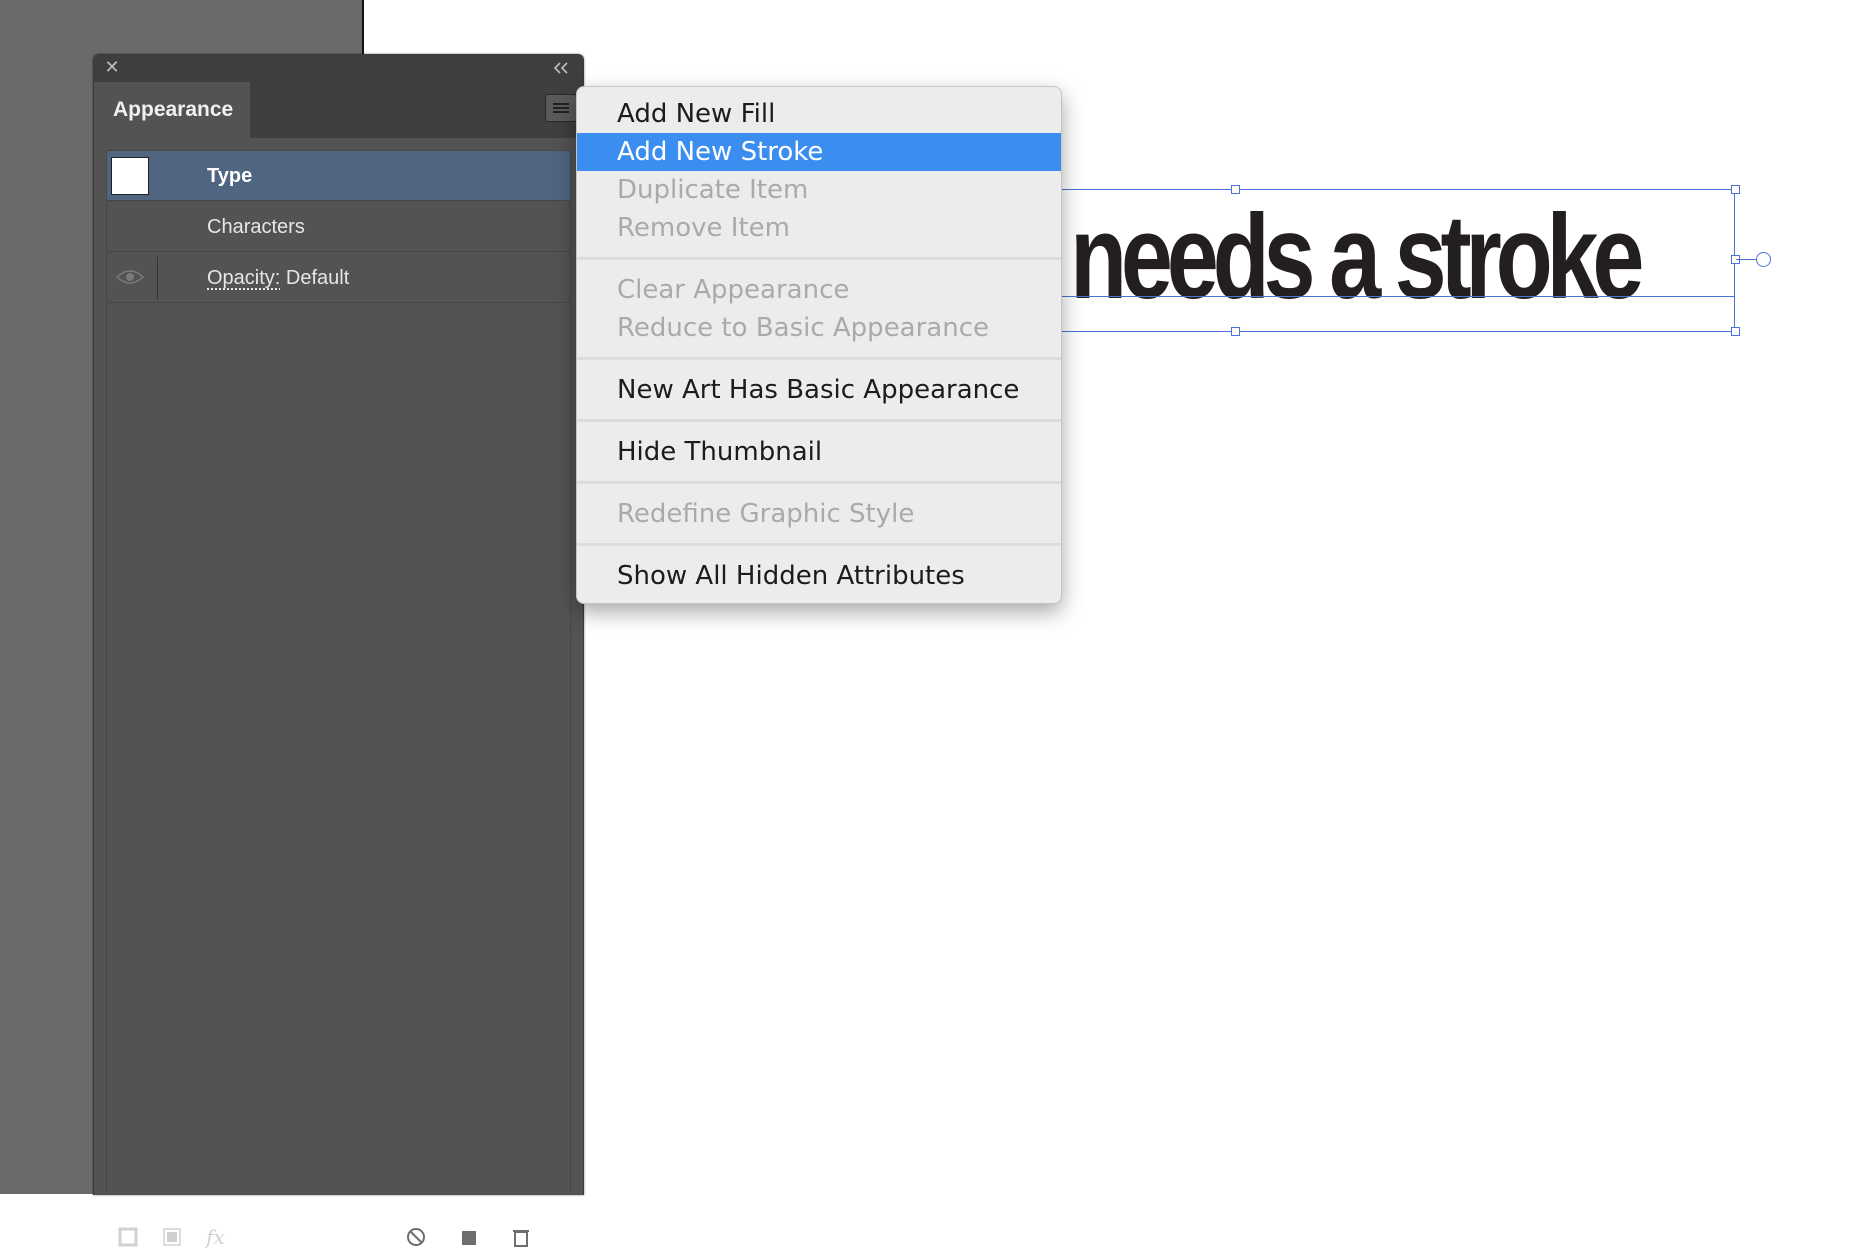  What do you see at coordinates (214, 1237) in the screenshot?
I see `svg-text: fx` at bounding box center [214, 1237].